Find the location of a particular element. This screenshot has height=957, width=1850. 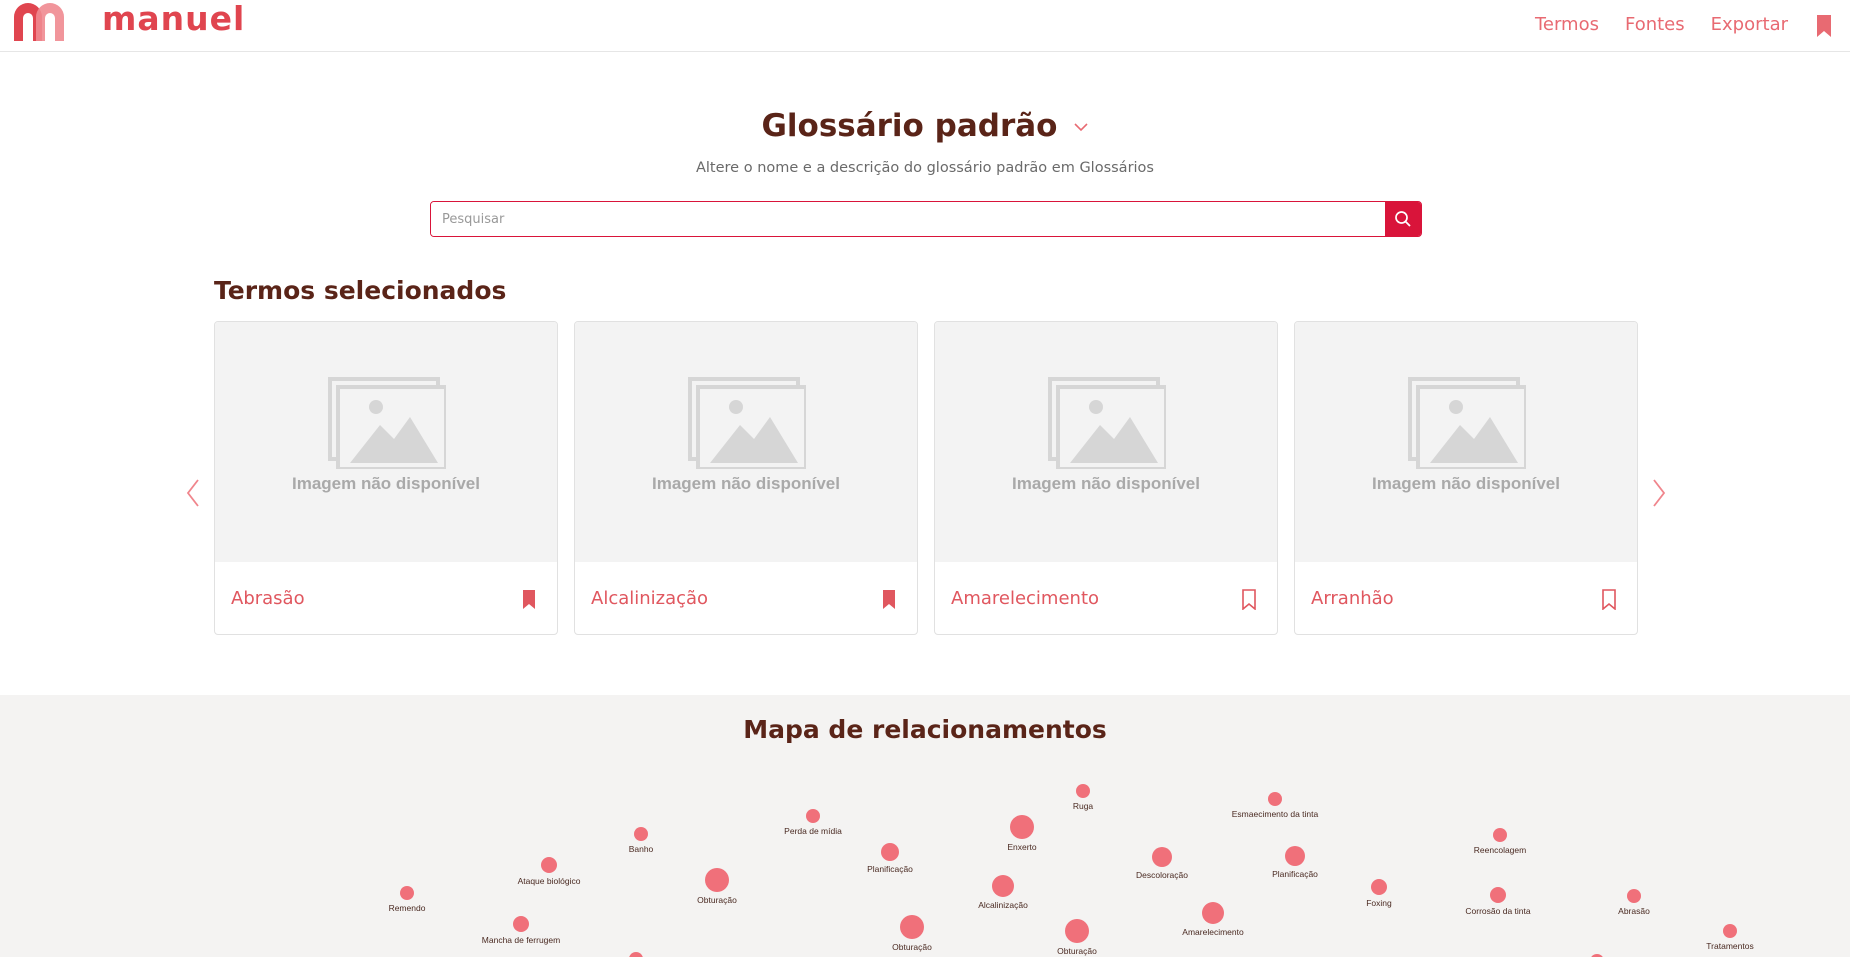

glossary-title-row: Glossário padrão is located at coordinates (925, 126).